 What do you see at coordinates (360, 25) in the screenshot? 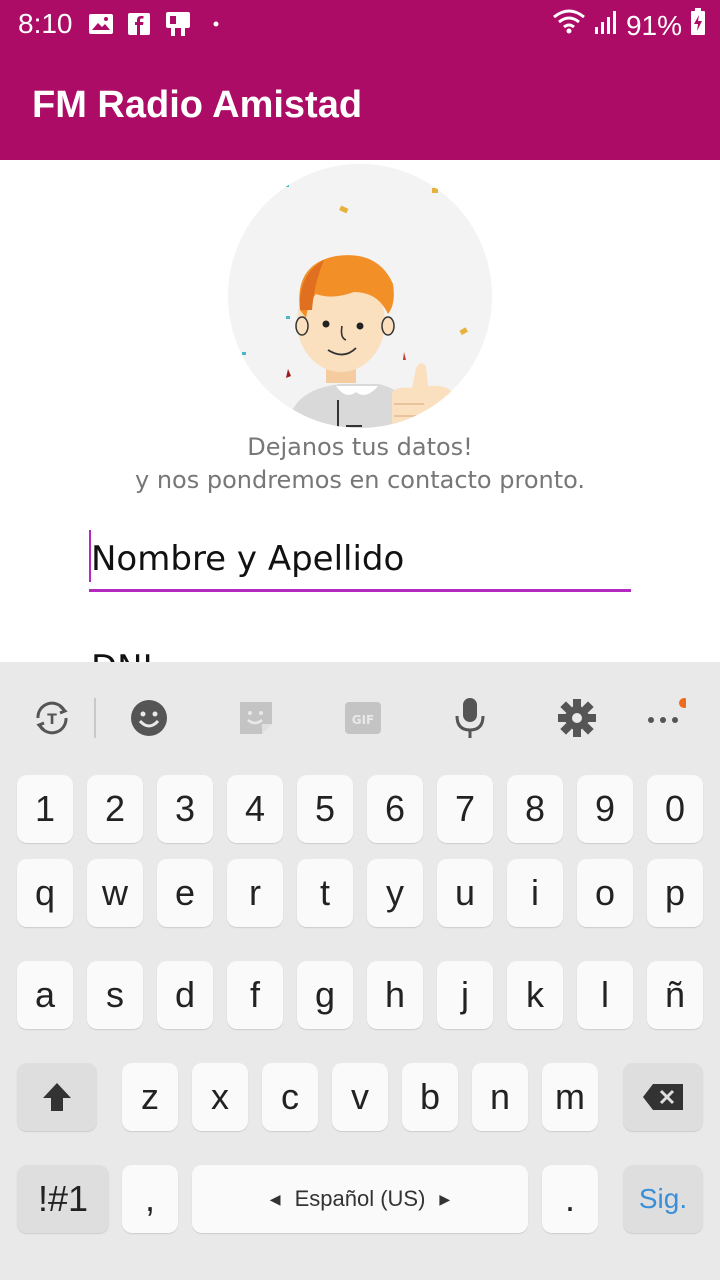
I see `status-bar: 8:10 91%` at bounding box center [360, 25].